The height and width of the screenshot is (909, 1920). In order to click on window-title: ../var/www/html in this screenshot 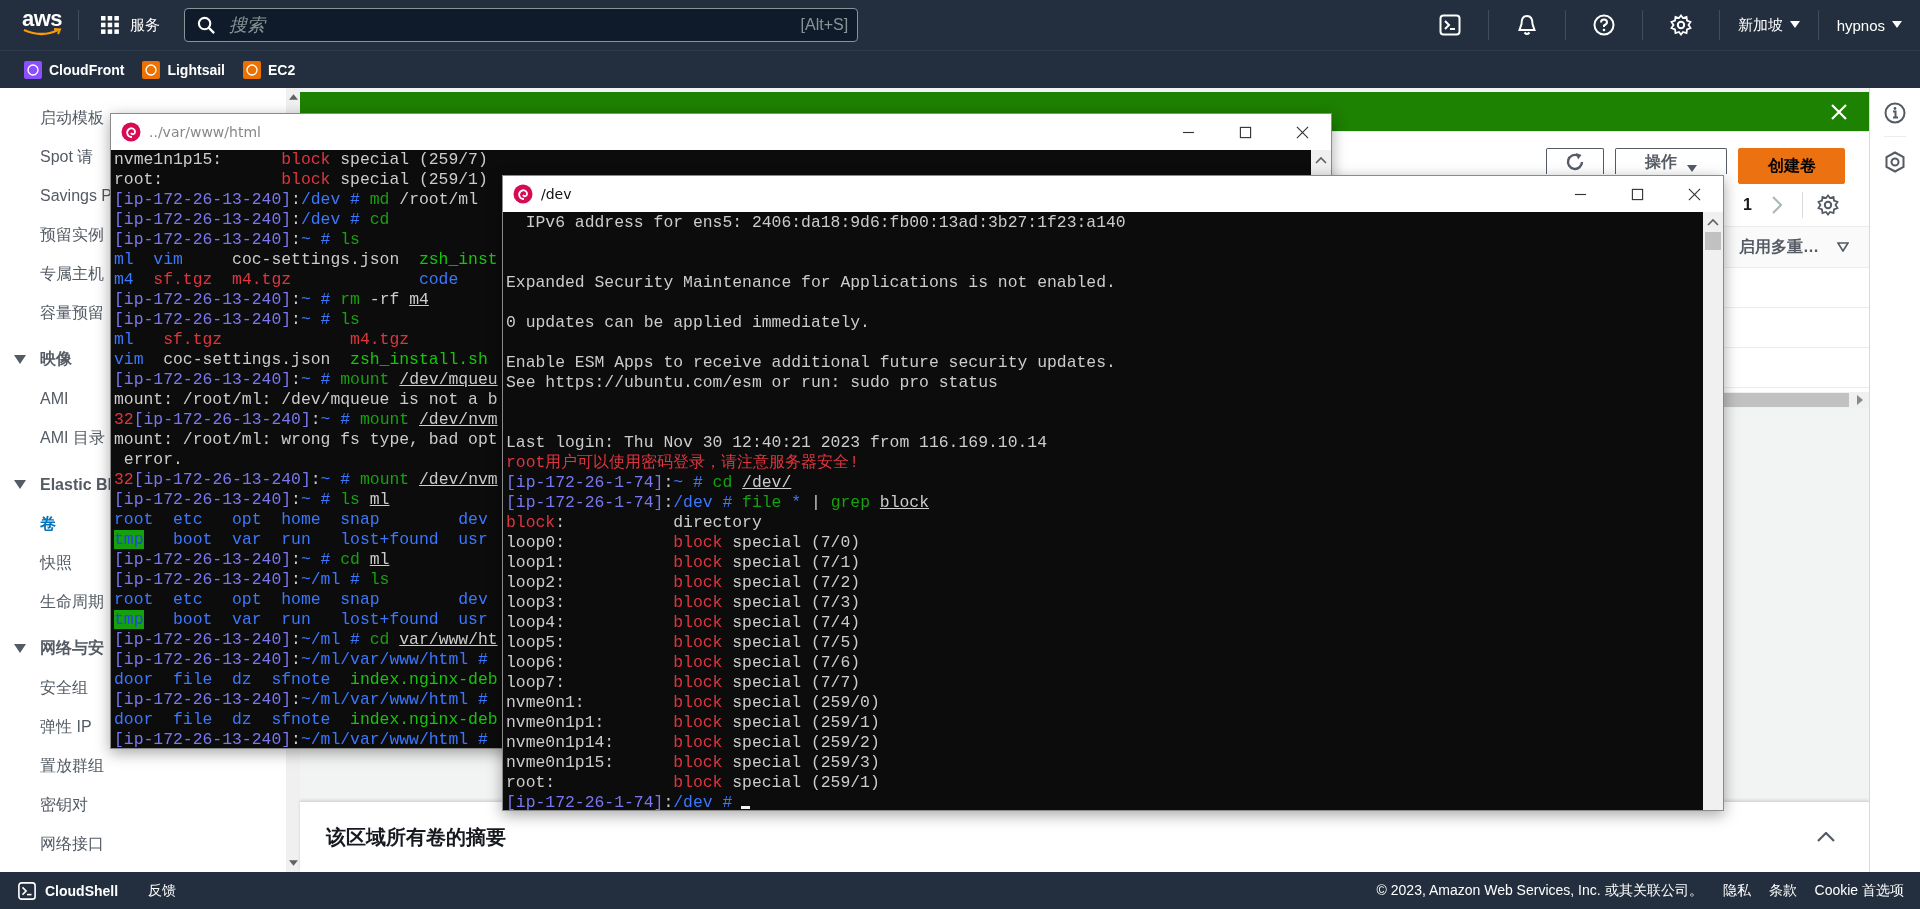, I will do `click(205, 132)`.